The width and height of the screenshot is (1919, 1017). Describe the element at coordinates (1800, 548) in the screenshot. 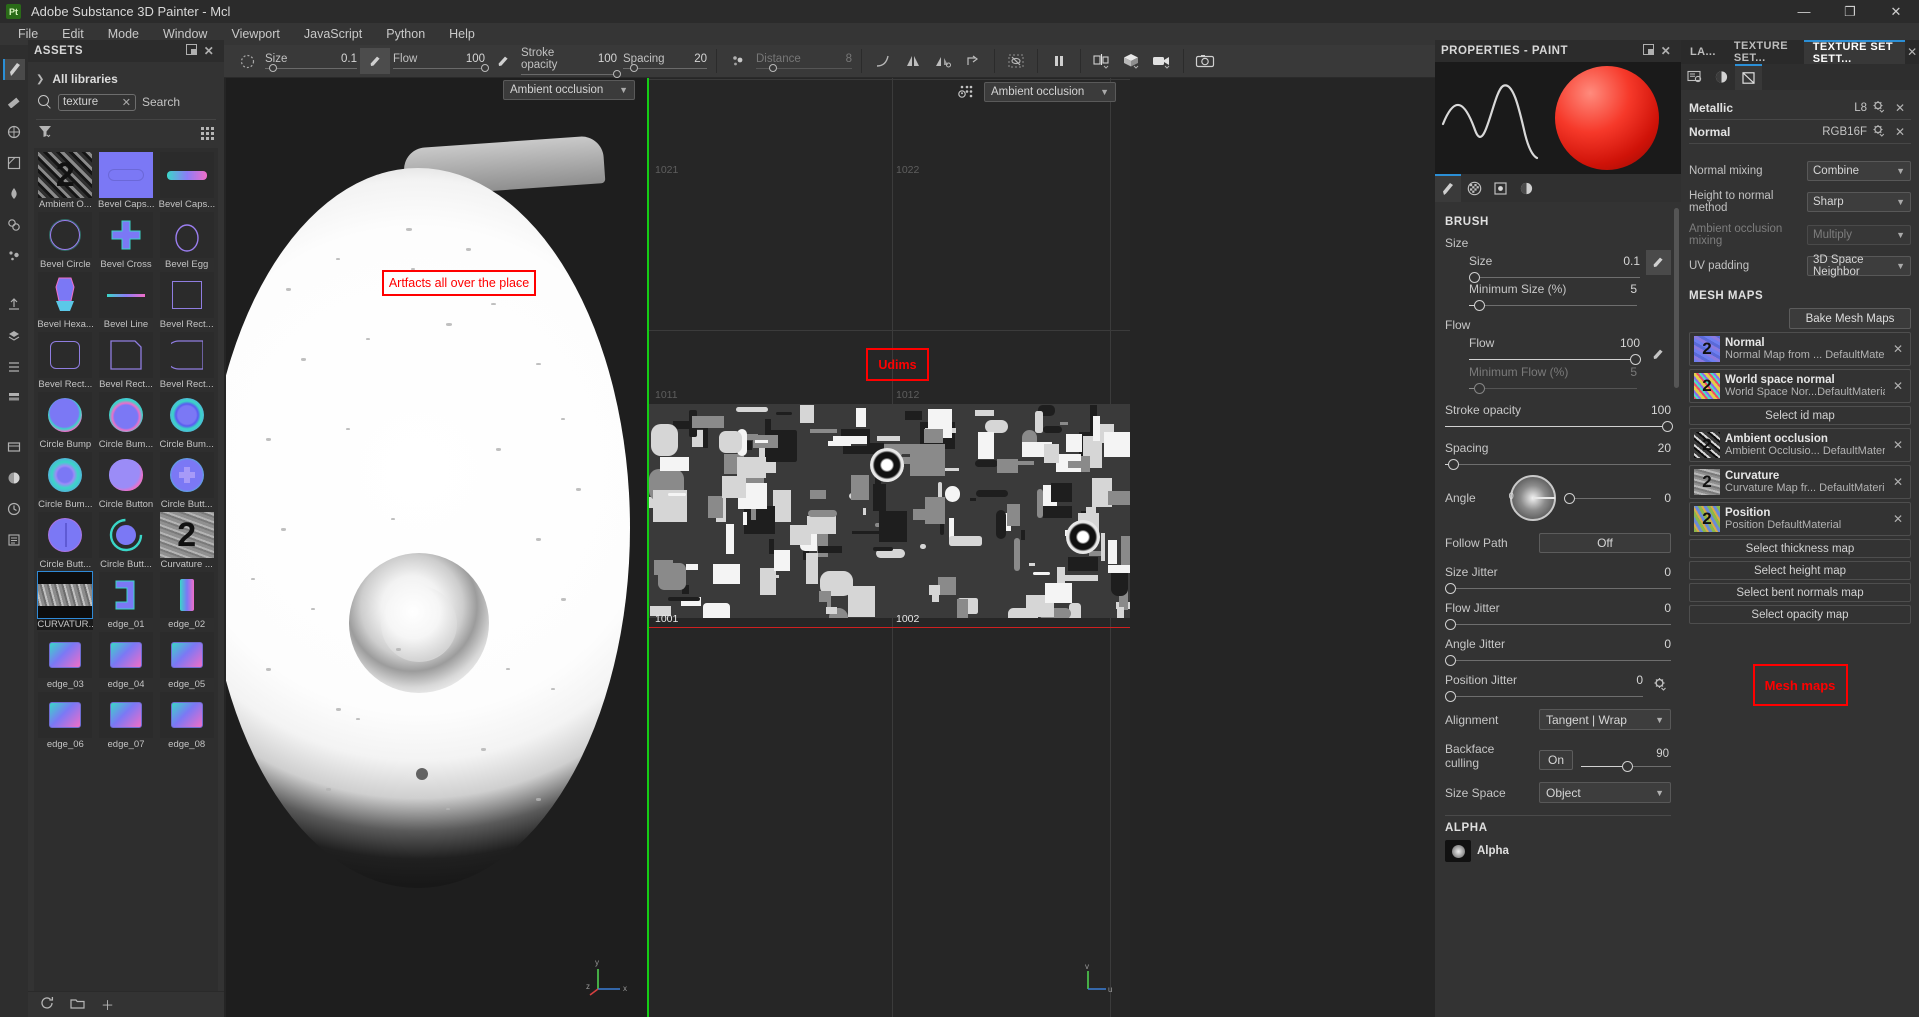

I see `select-map-button-0: Select thickness map` at that location.